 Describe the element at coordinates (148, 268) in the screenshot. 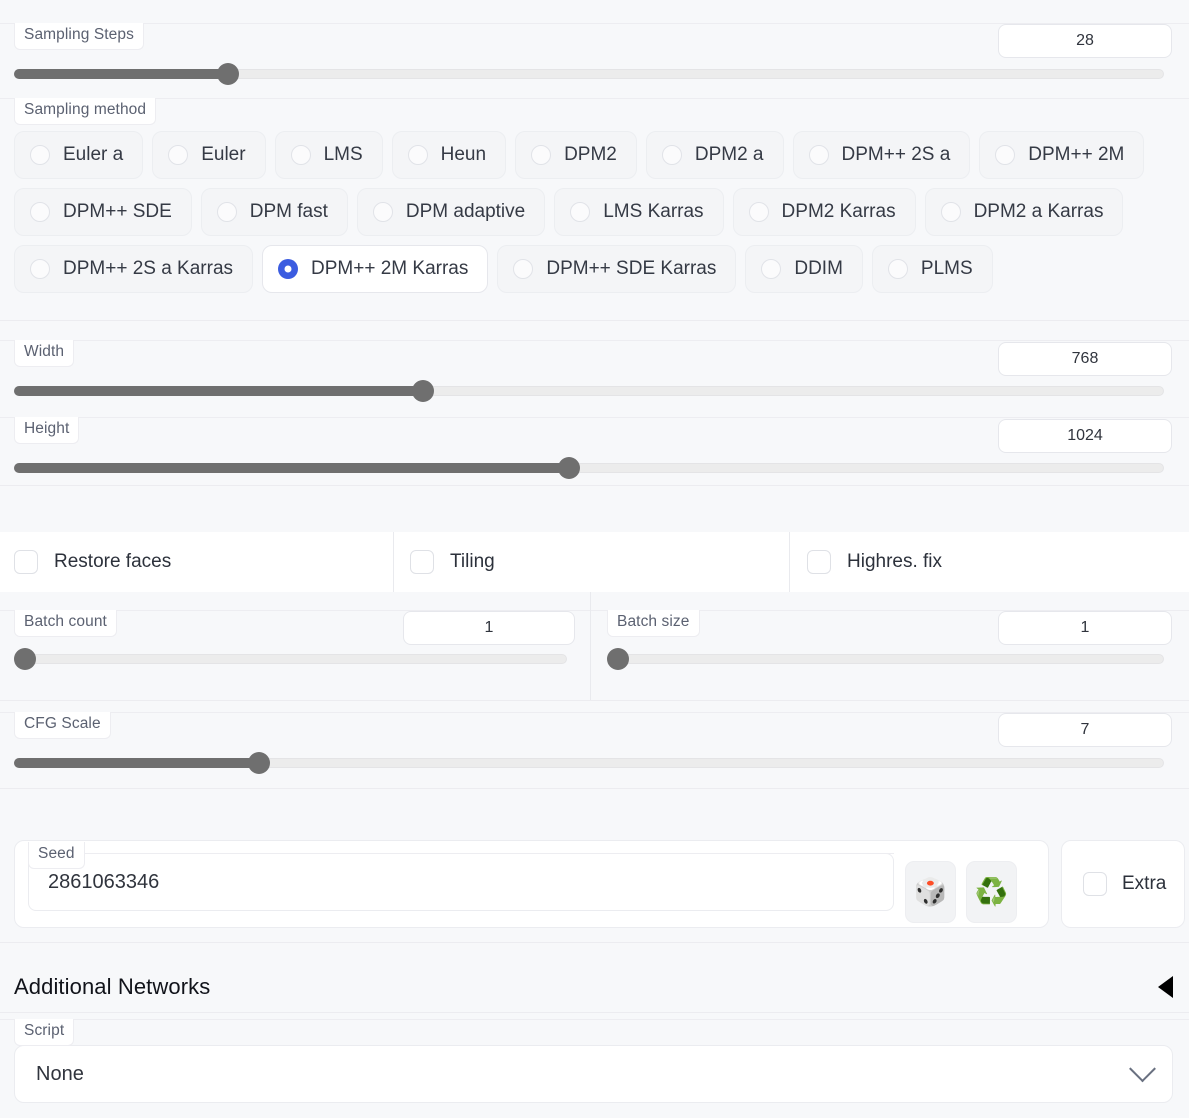

I see `sampler-option-label: DPM++ 2S a Karras` at that location.